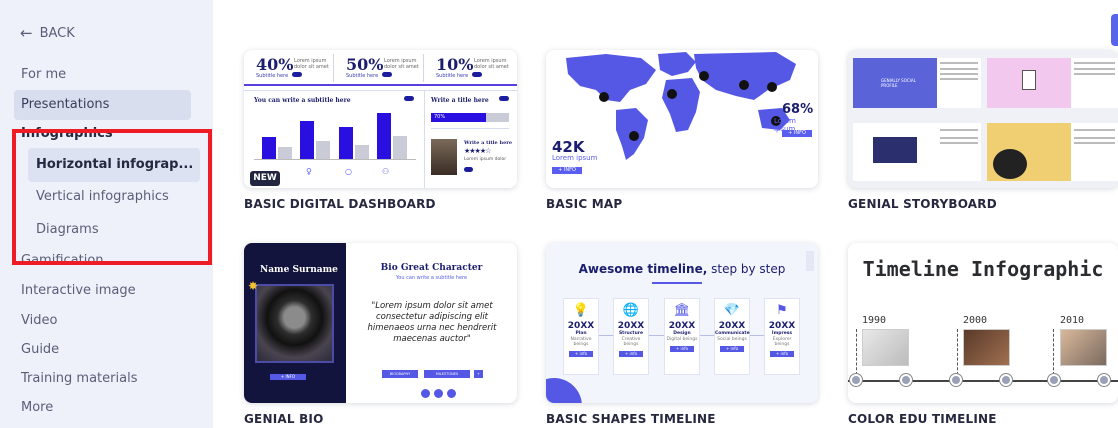 The width and height of the screenshot is (1118, 428). What do you see at coordinates (643, 269) in the screenshot?
I see `timeline-heading-bold: Awesome timeline,` at bounding box center [643, 269].